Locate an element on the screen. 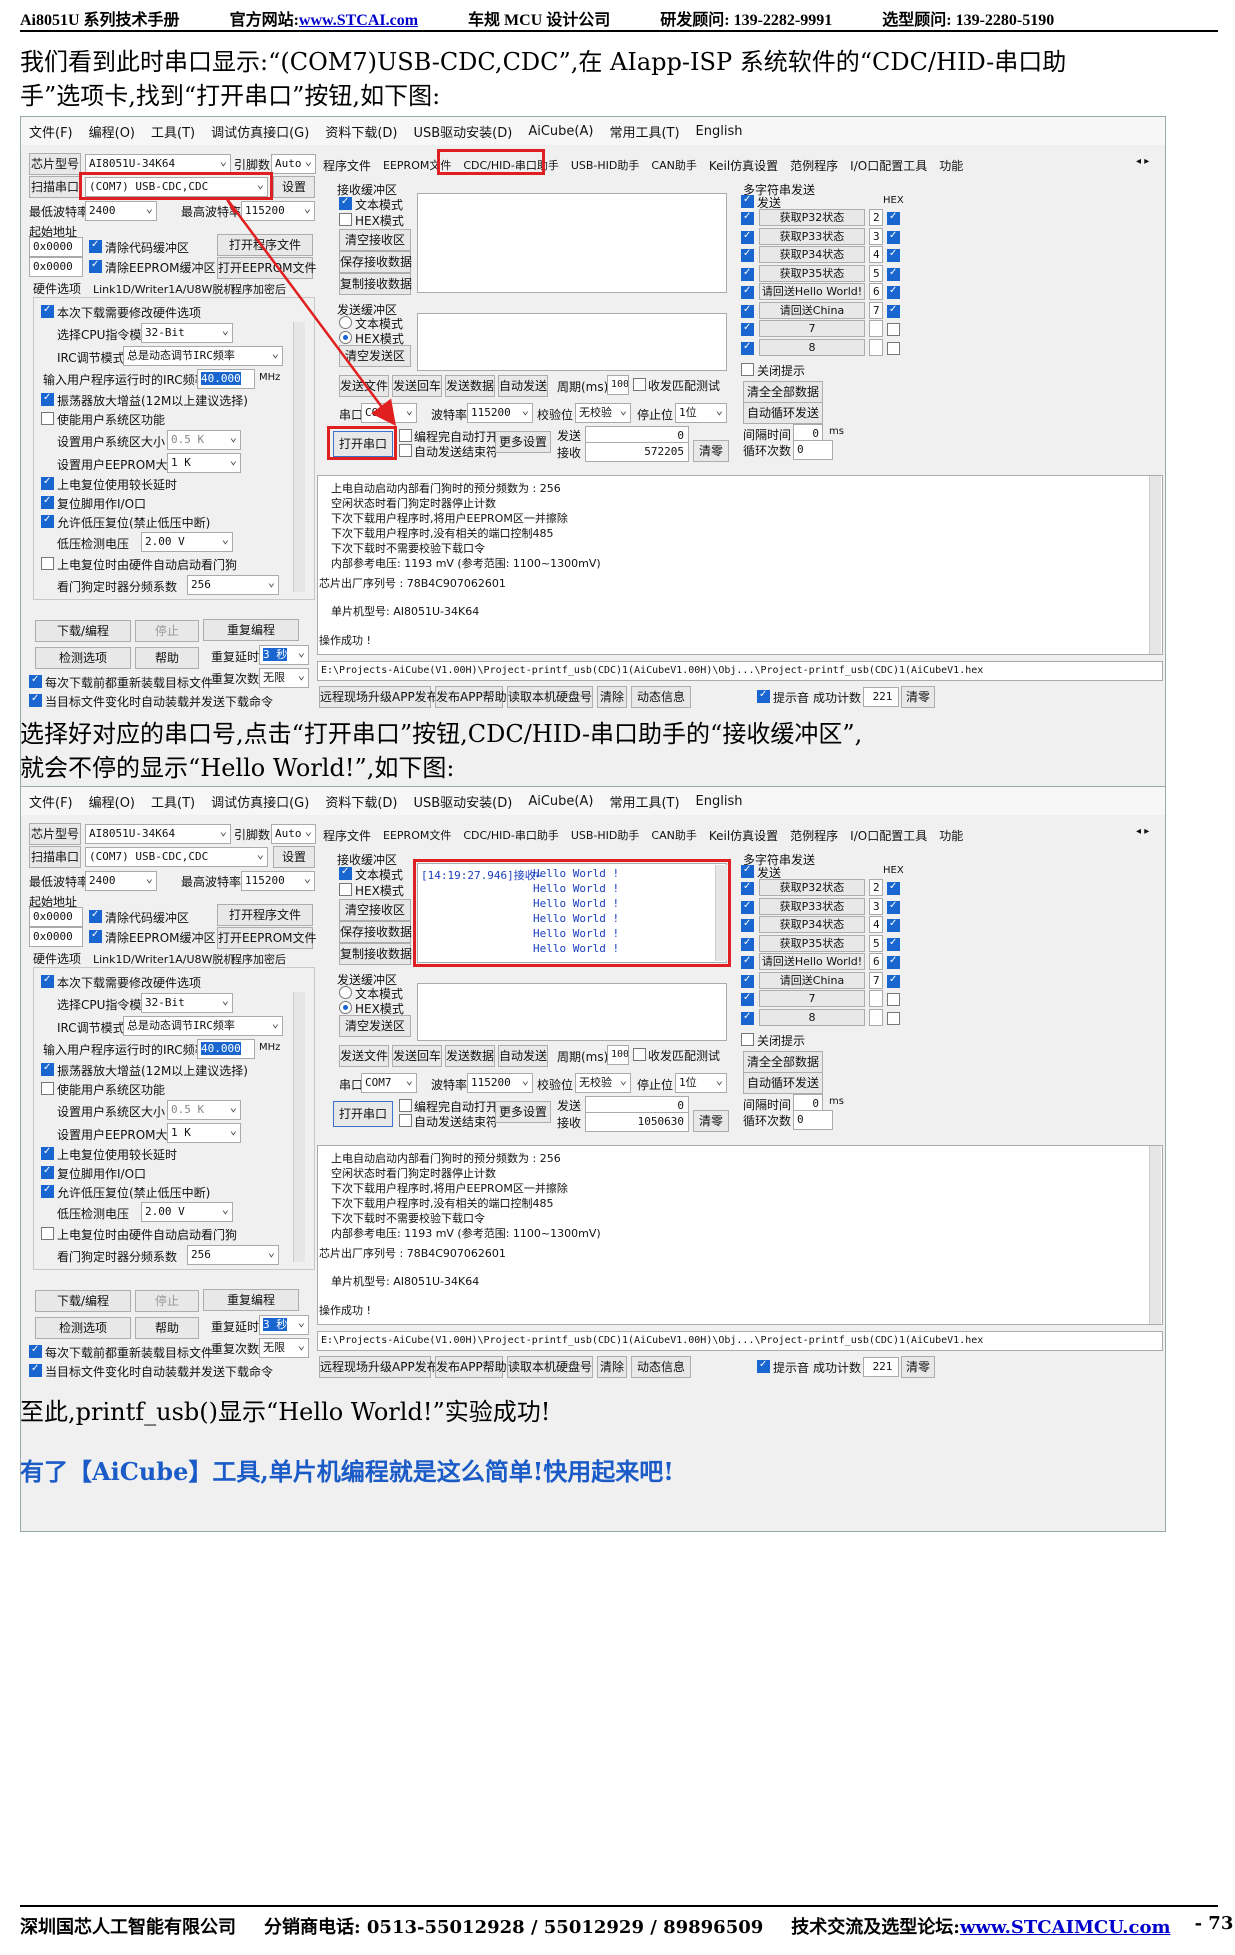 This screenshot has width=1235, height=1955. remote-upgrade-button: 远程现场升级APP发布 is located at coordinates (379, 697).